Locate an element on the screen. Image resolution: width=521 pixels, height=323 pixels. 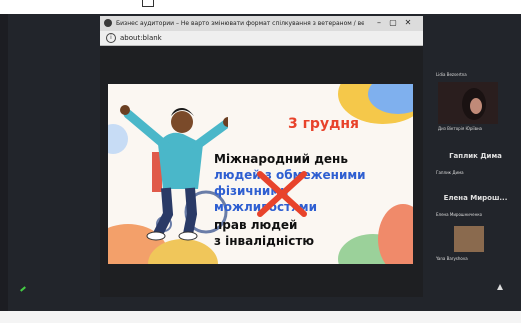
address-bar: i about:blank is located at coordinates (261, 38).